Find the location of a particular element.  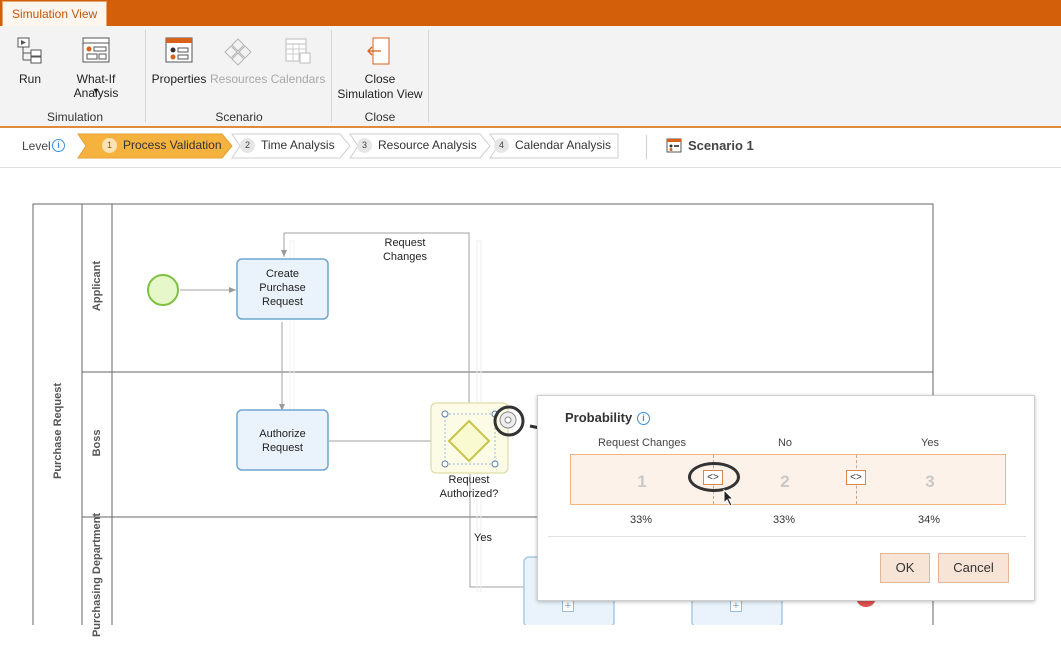

group-label-scenario: Scenario is located at coordinates (239, 117).